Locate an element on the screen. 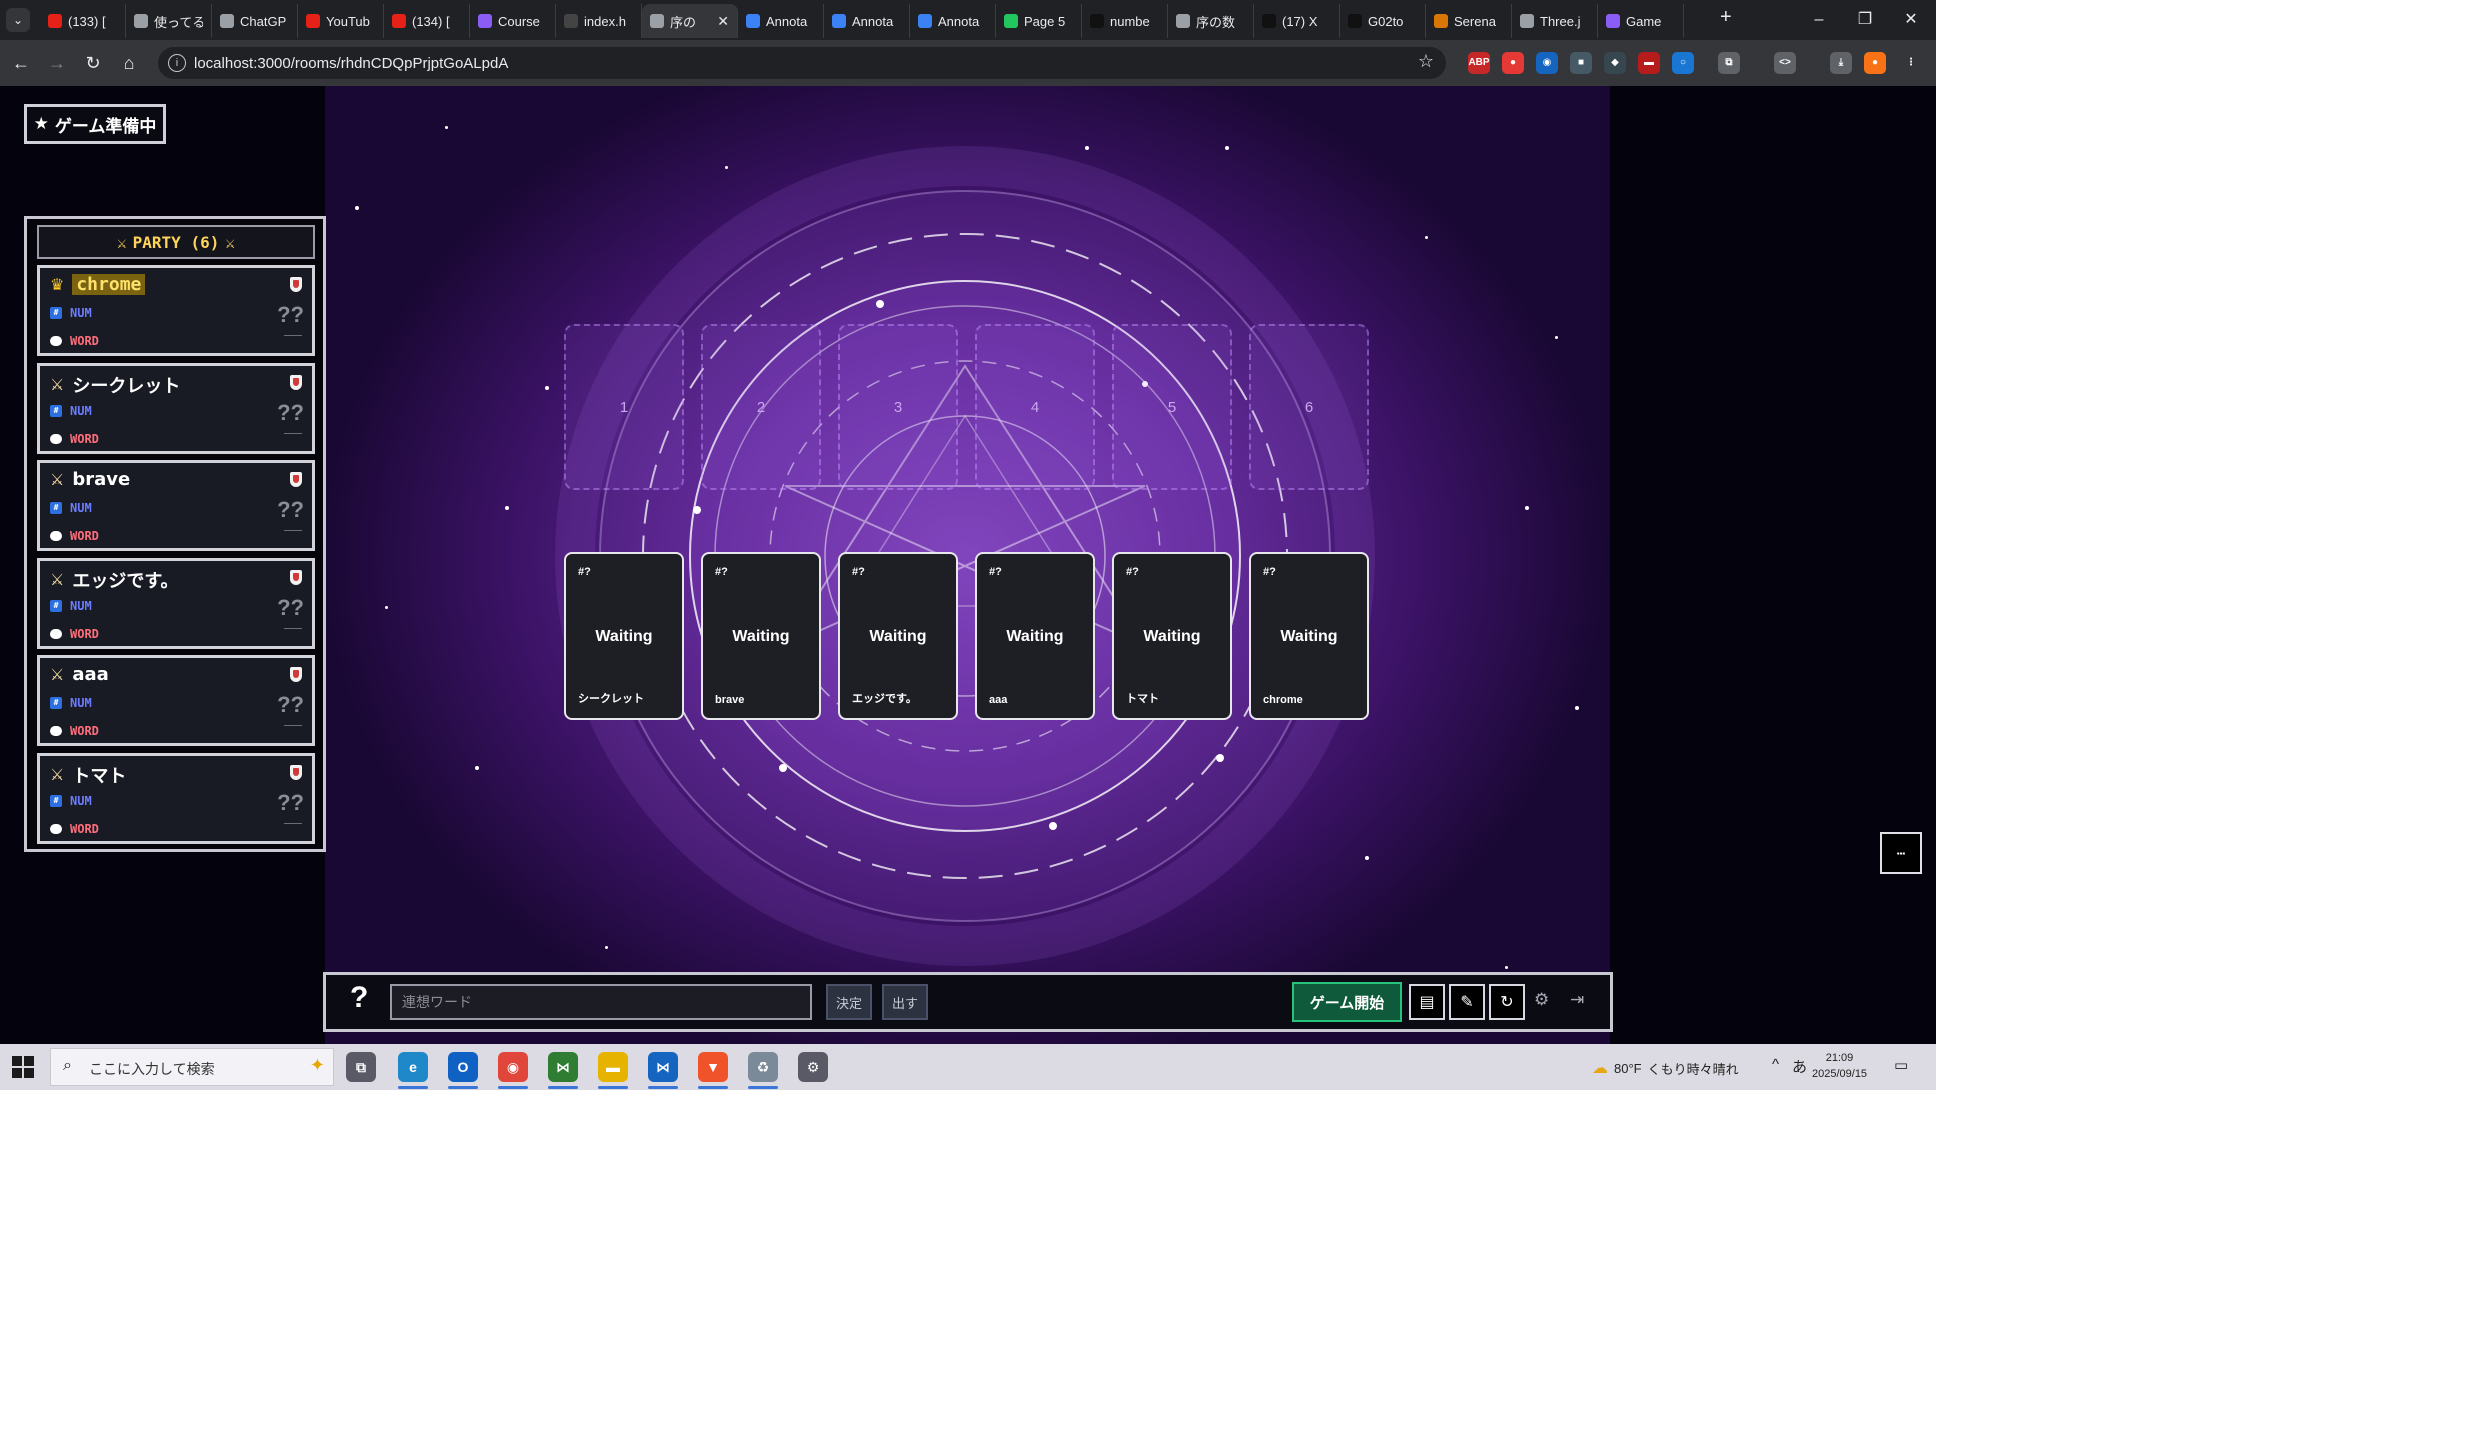 The image size is (2468, 1450). tab-search-button: ⌄ is located at coordinates (18, 20).